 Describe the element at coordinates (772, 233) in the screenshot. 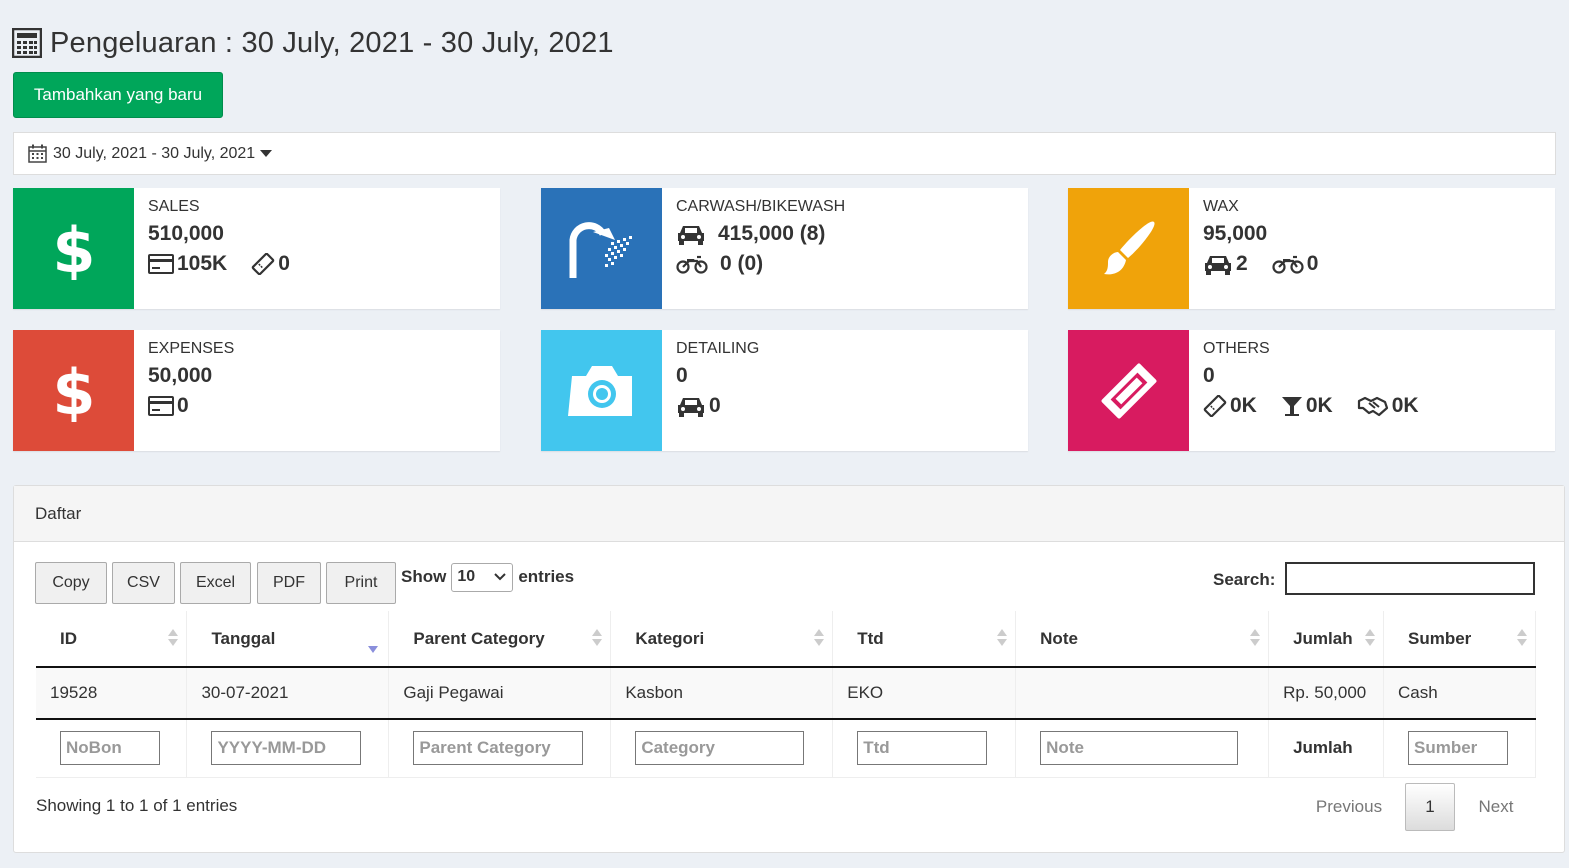

I see `carwash-car-value: 415,000 (8)` at that location.